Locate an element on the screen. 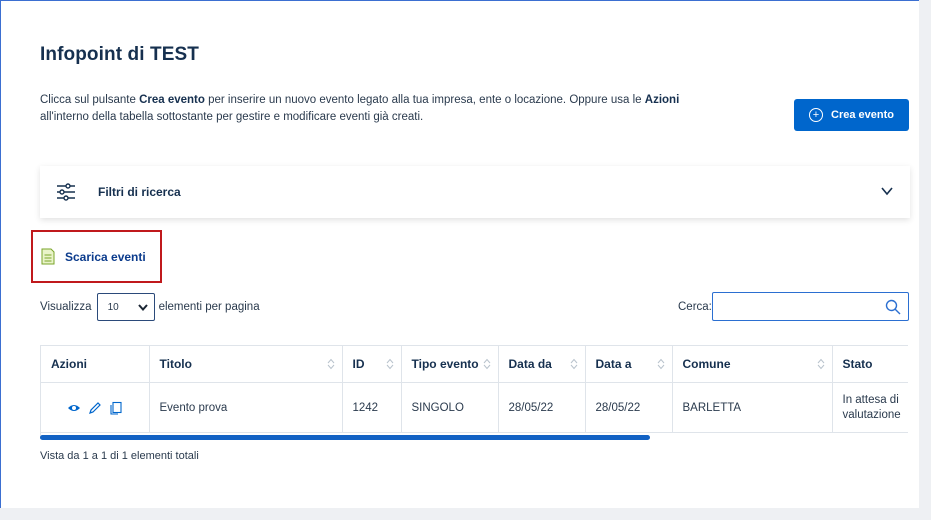 The image size is (931, 520). search-label: Cerca: is located at coordinates (695, 307).